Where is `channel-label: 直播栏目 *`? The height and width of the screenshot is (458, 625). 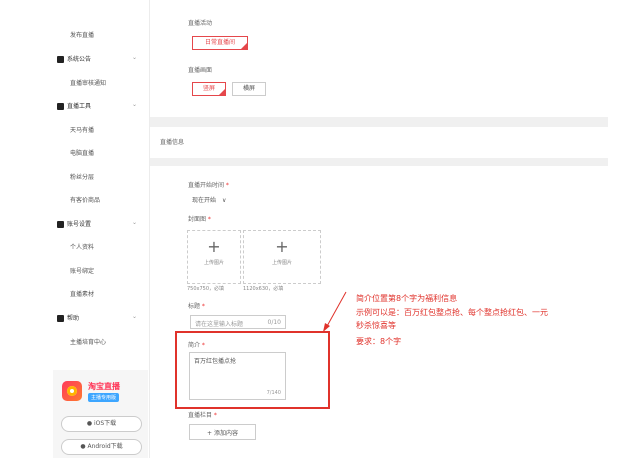
channel-label: 直播栏目 * is located at coordinates (202, 414).